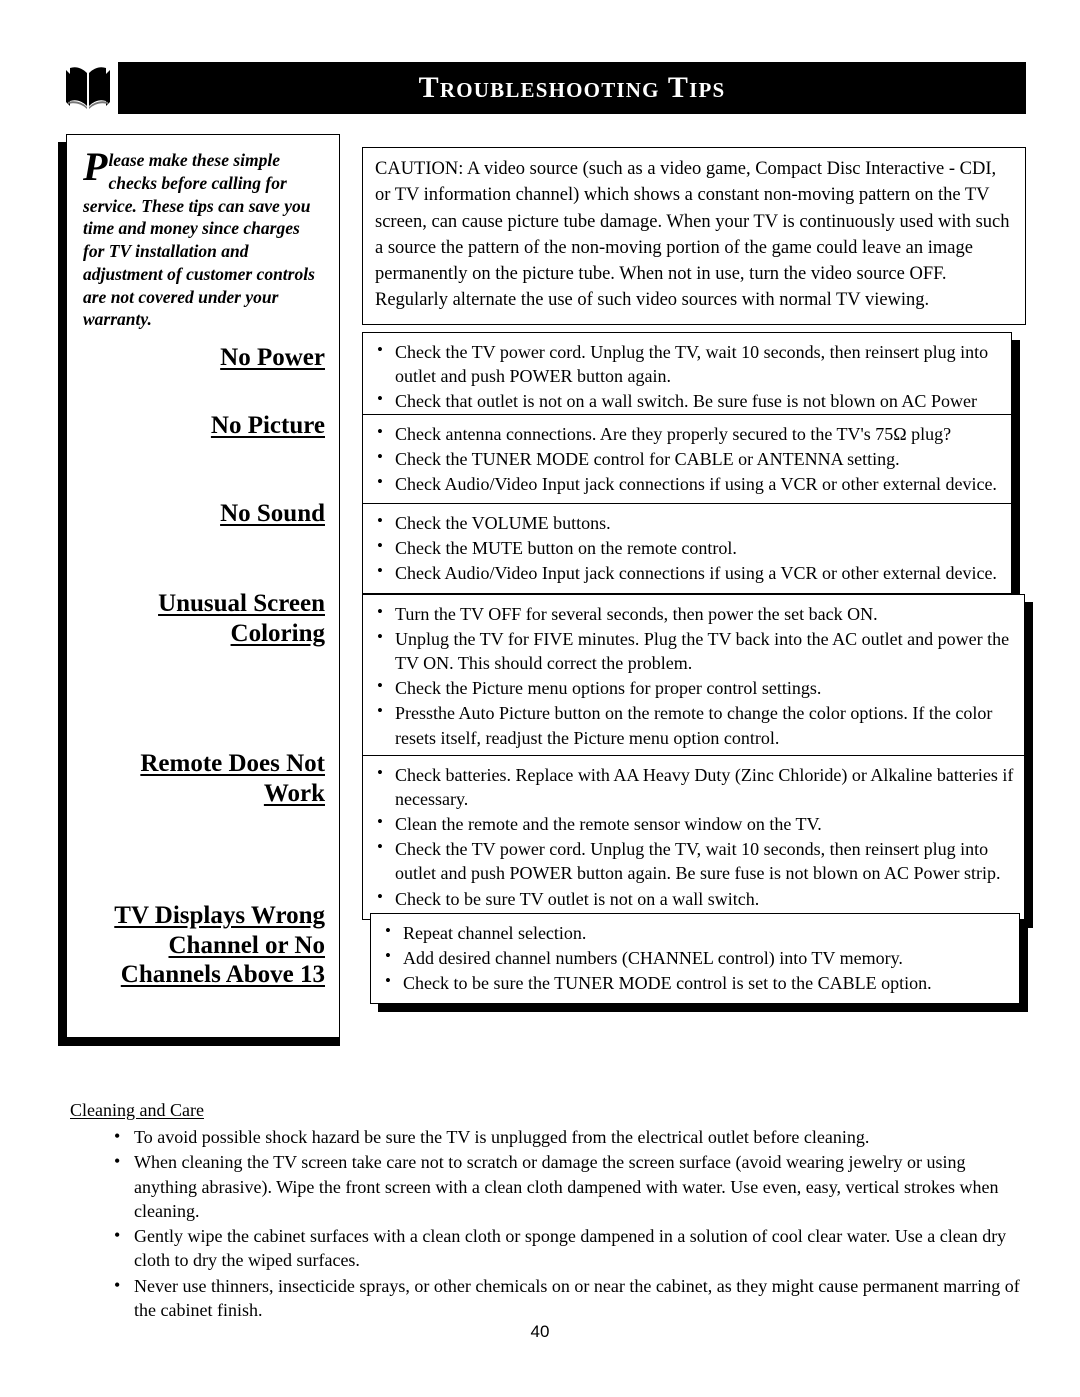  I want to click on cleaning-and-care-title: Cleaning and Care, so click(137, 1110).